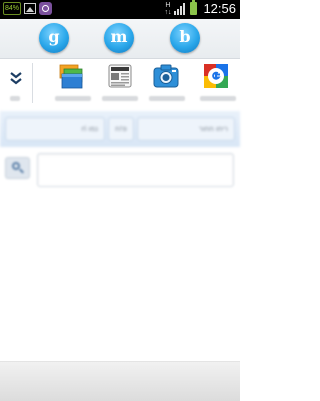 The image size is (320, 401). I want to click on search-area, so click(120, 170).